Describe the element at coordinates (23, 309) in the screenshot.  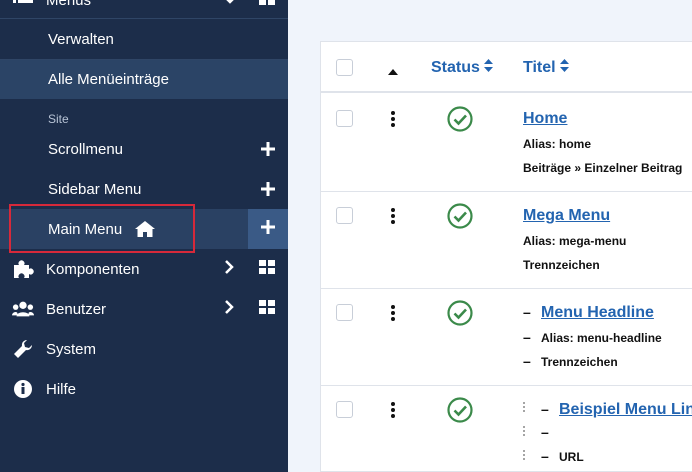
I see `users-icon` at that location.